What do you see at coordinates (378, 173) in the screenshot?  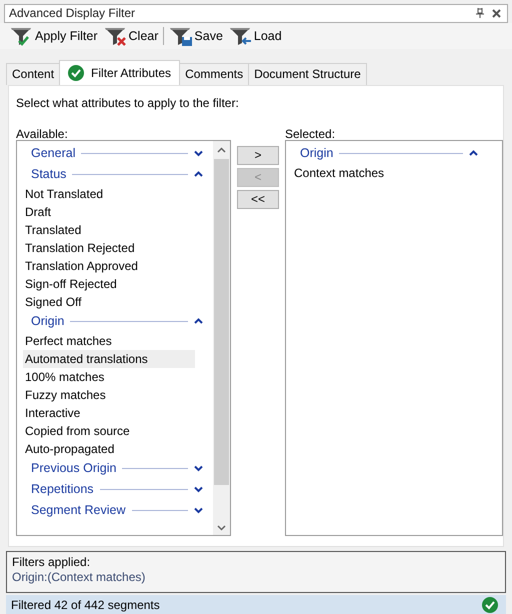 I see `list-item: Context matches` at bounding box center [378, 173].